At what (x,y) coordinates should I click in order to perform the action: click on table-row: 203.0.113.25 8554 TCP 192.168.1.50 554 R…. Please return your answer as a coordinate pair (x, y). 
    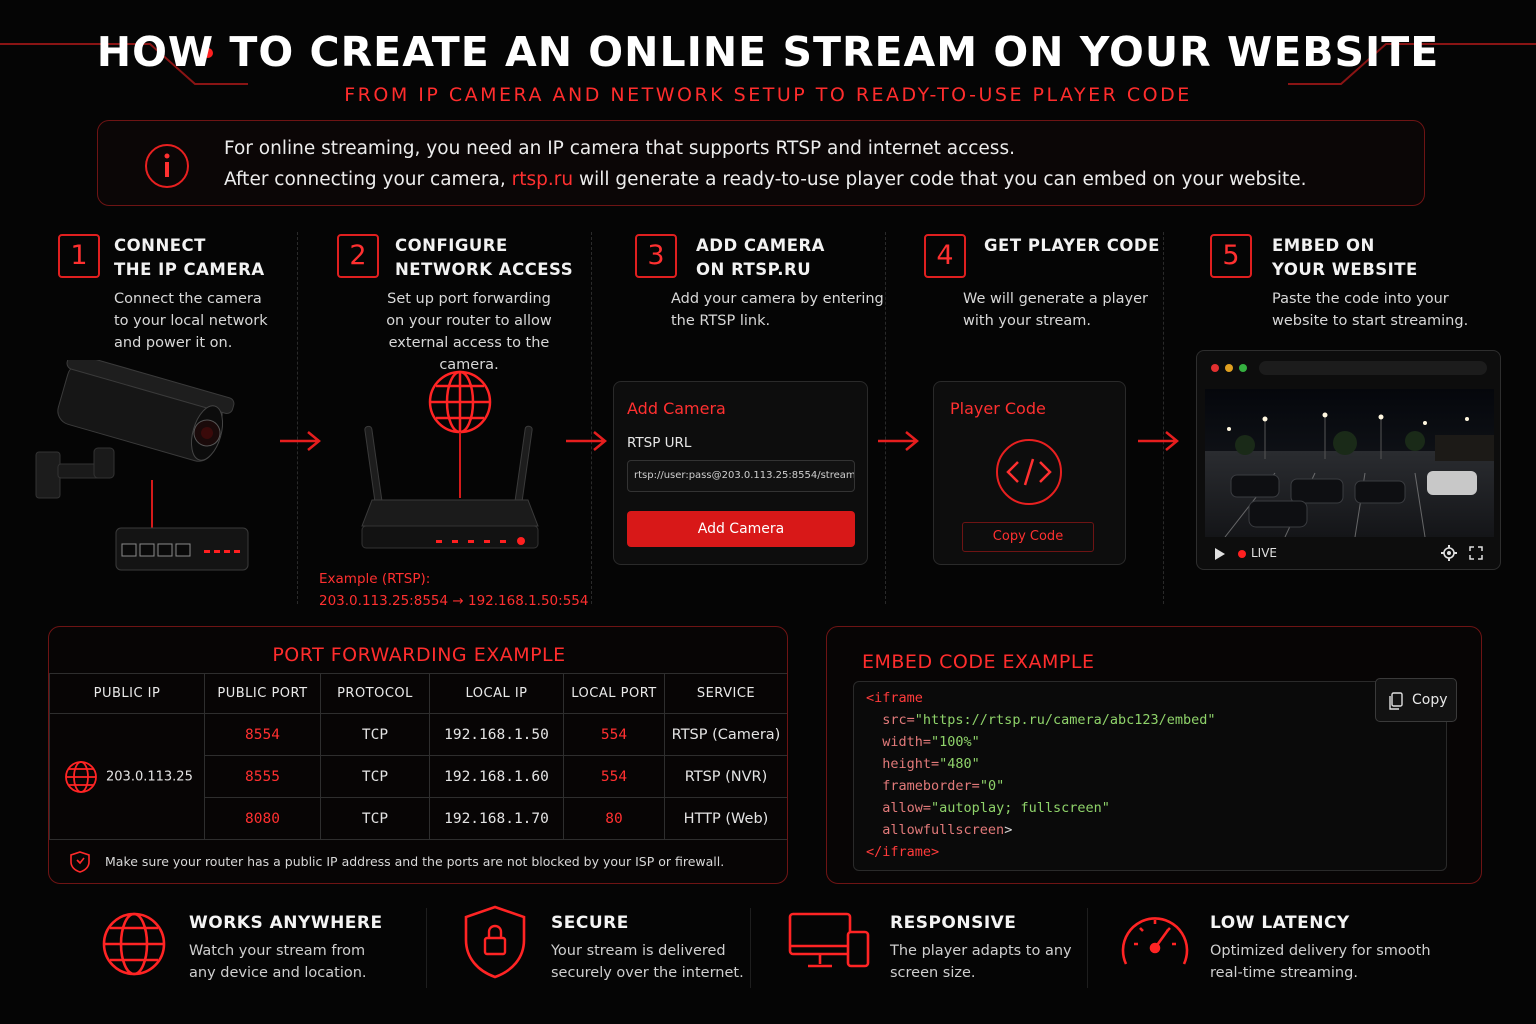
    Looking at the image, I should click on (418, 776).